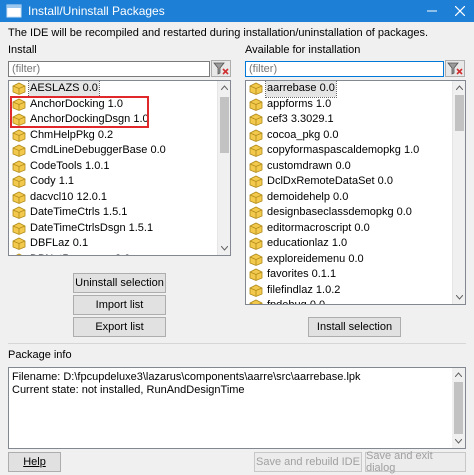  Describe the element at coordinates (69, 196) in the screenshot. I see `package-label: dacvcl10 12.0.1` at that location.